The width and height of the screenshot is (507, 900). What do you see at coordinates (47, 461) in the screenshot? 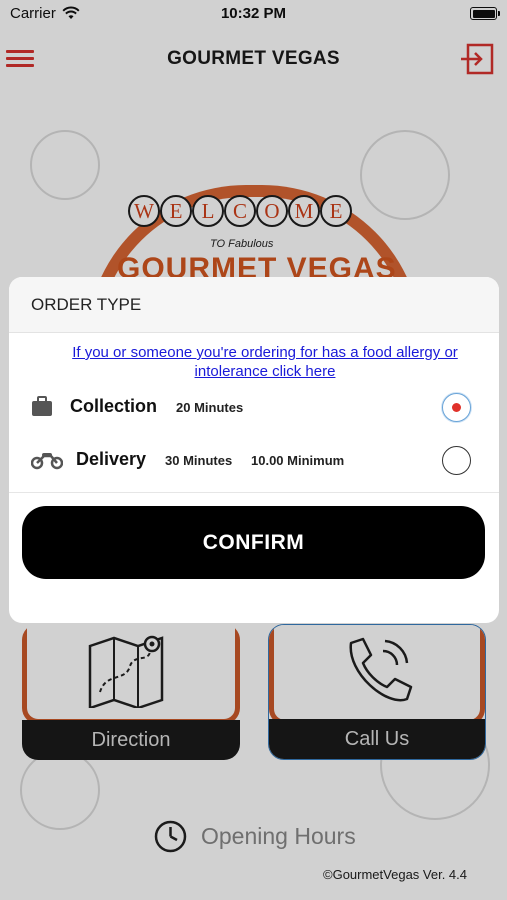
I see `motorbike-icon` at bounding box center [47, 461].